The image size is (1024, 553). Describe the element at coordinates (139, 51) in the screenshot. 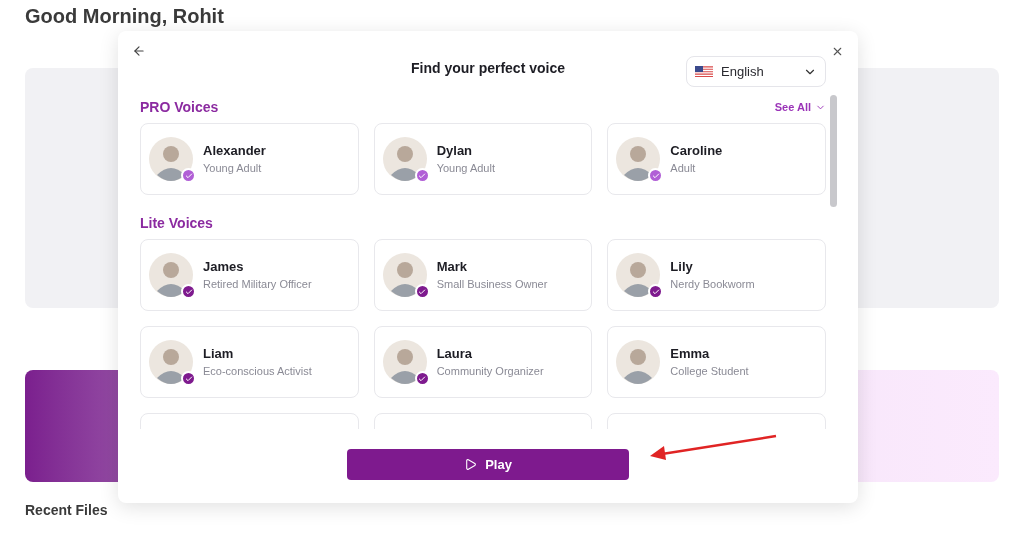

I see `back-button` at that location.